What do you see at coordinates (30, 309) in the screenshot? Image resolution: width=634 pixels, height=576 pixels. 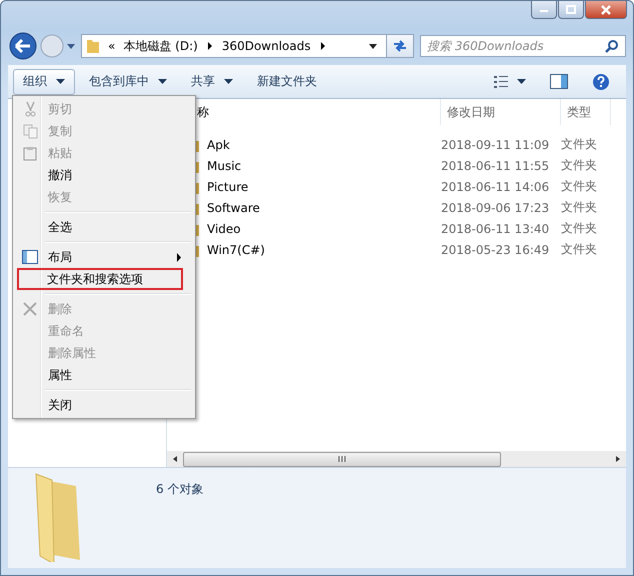 I see `delete-icon` at bounding box center [30, 309].